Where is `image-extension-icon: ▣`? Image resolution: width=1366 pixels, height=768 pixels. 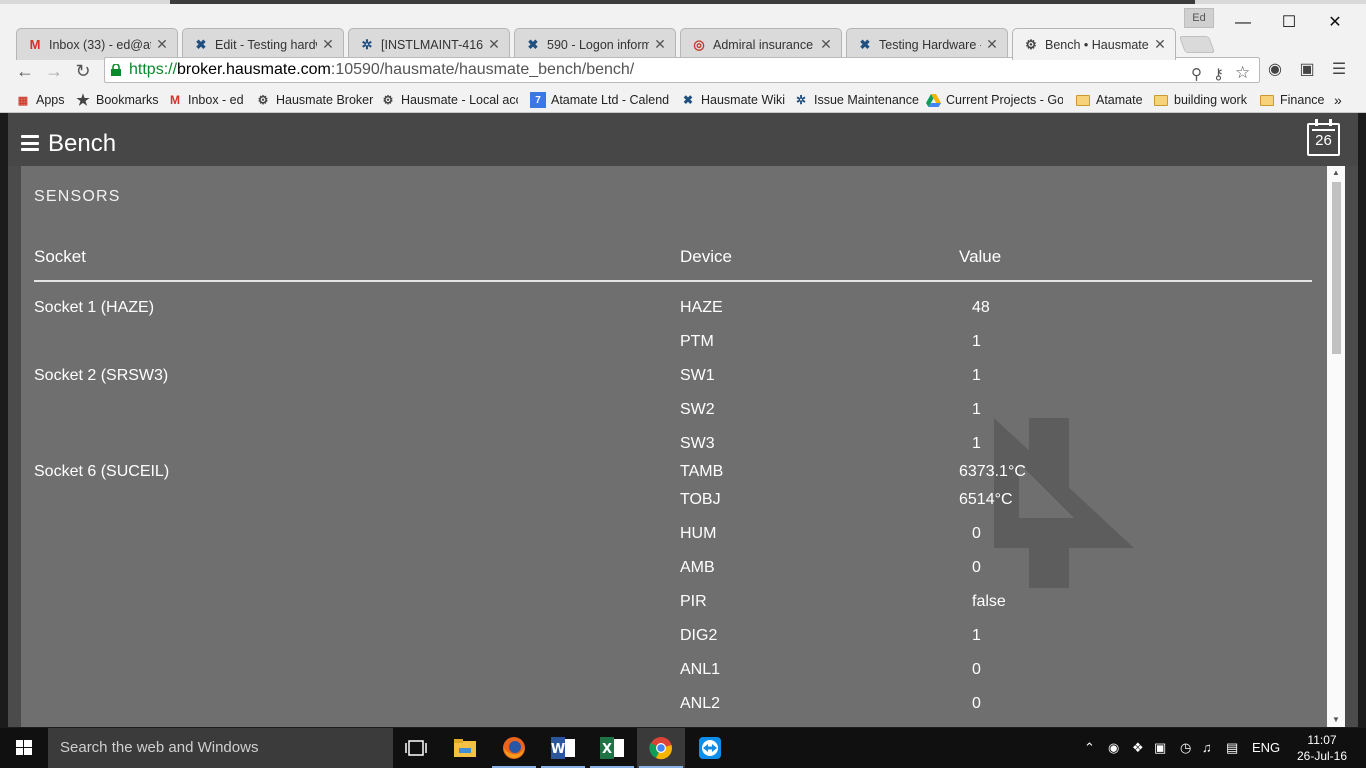
image-extension-icon: ▣ is located at coordinates (1307, 70).